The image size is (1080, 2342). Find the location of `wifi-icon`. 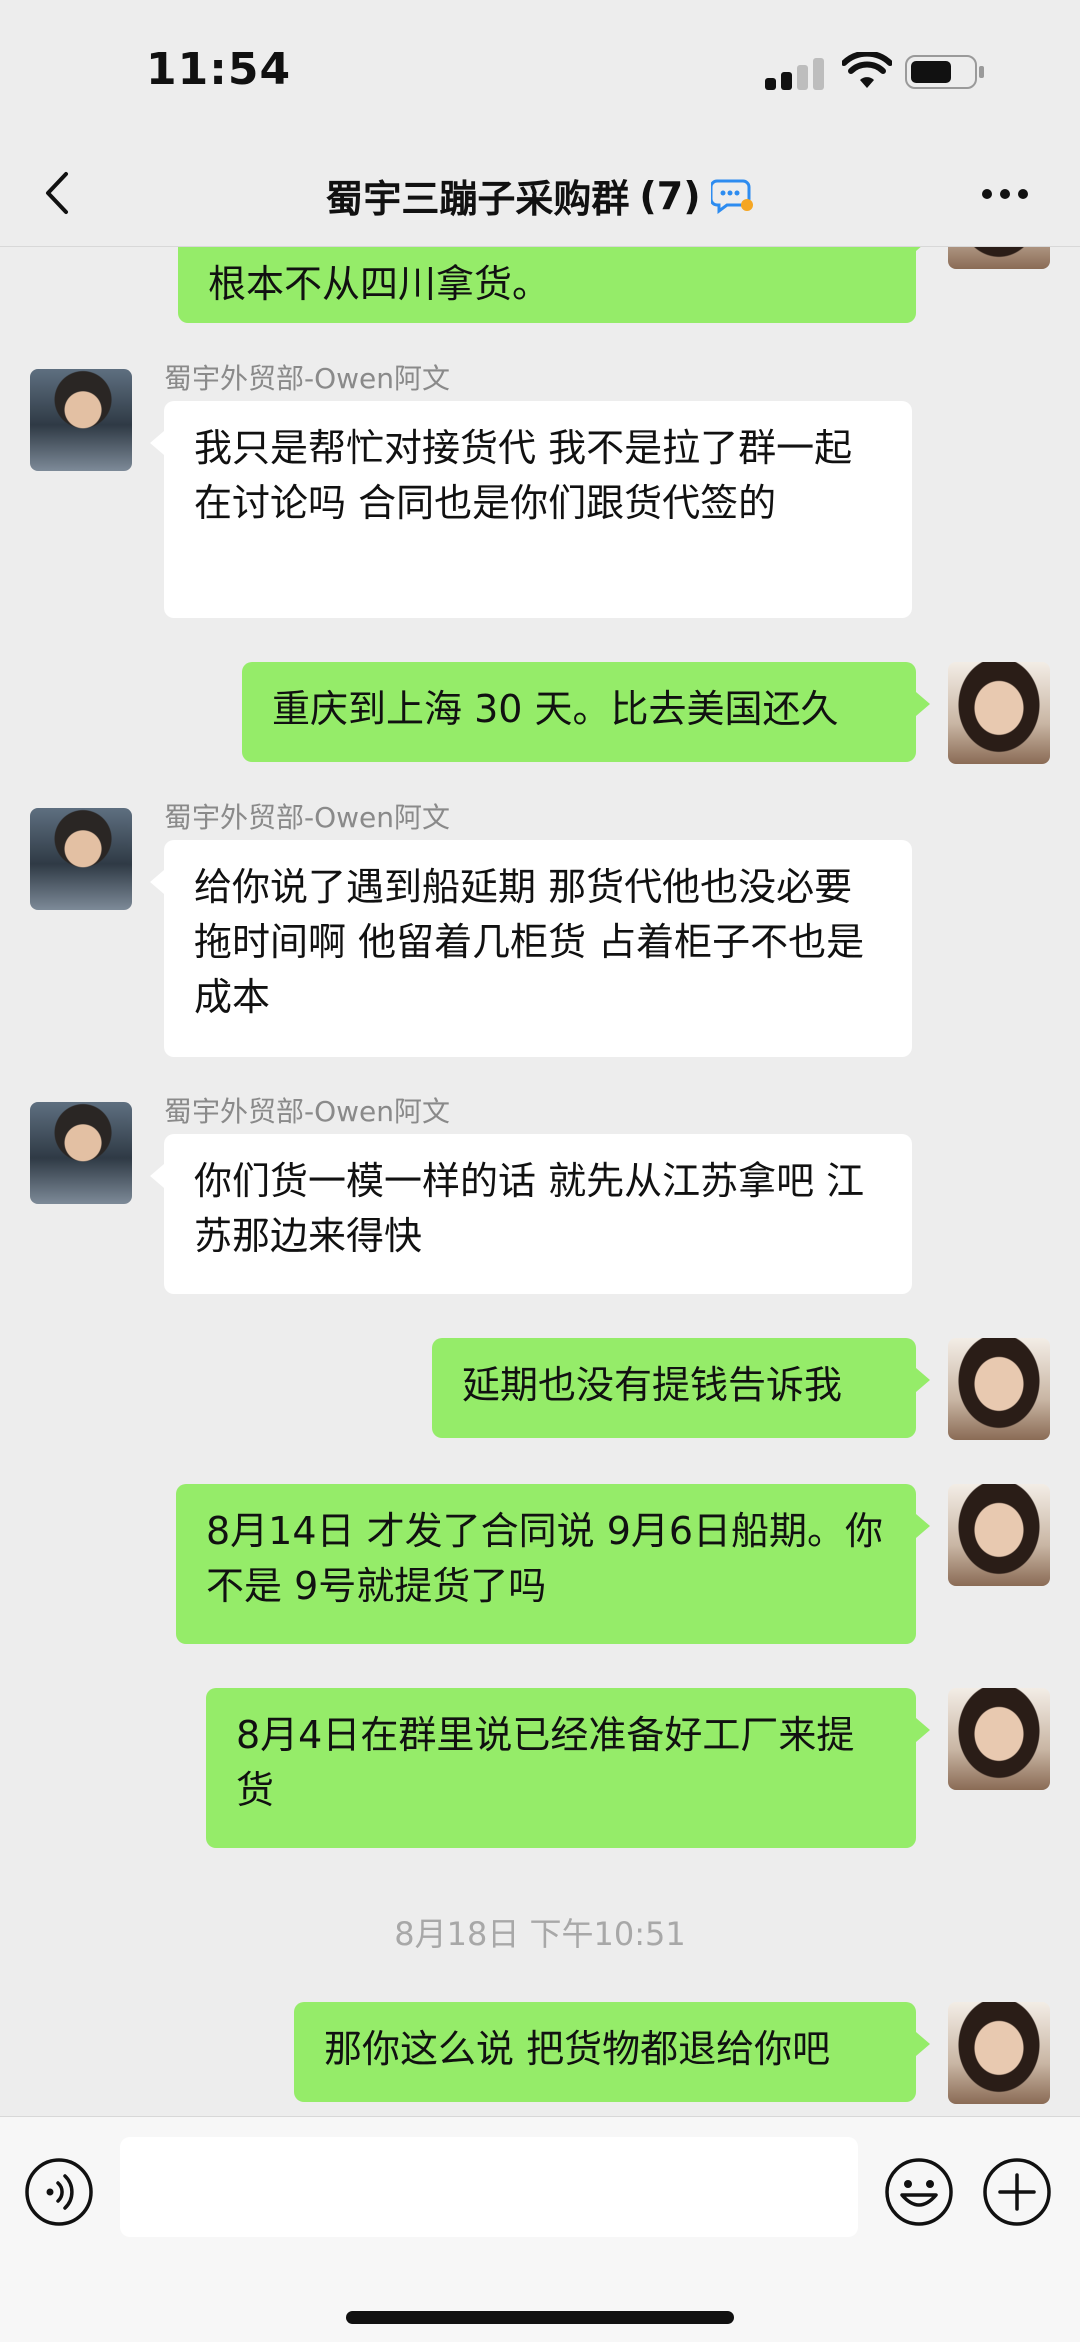

wifi-icon is located at coordinates (867, 70).